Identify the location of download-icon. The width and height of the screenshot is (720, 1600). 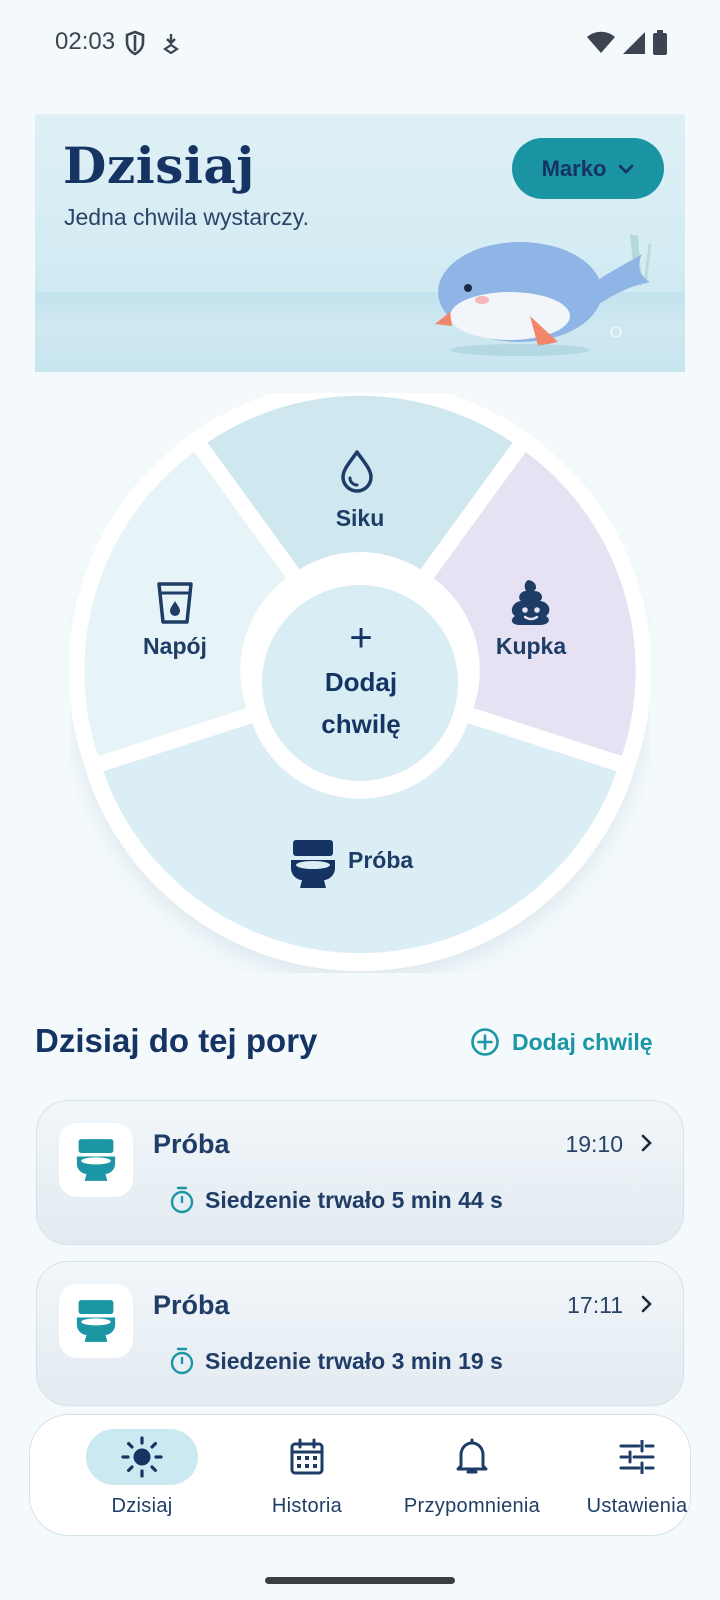
(171, 44).